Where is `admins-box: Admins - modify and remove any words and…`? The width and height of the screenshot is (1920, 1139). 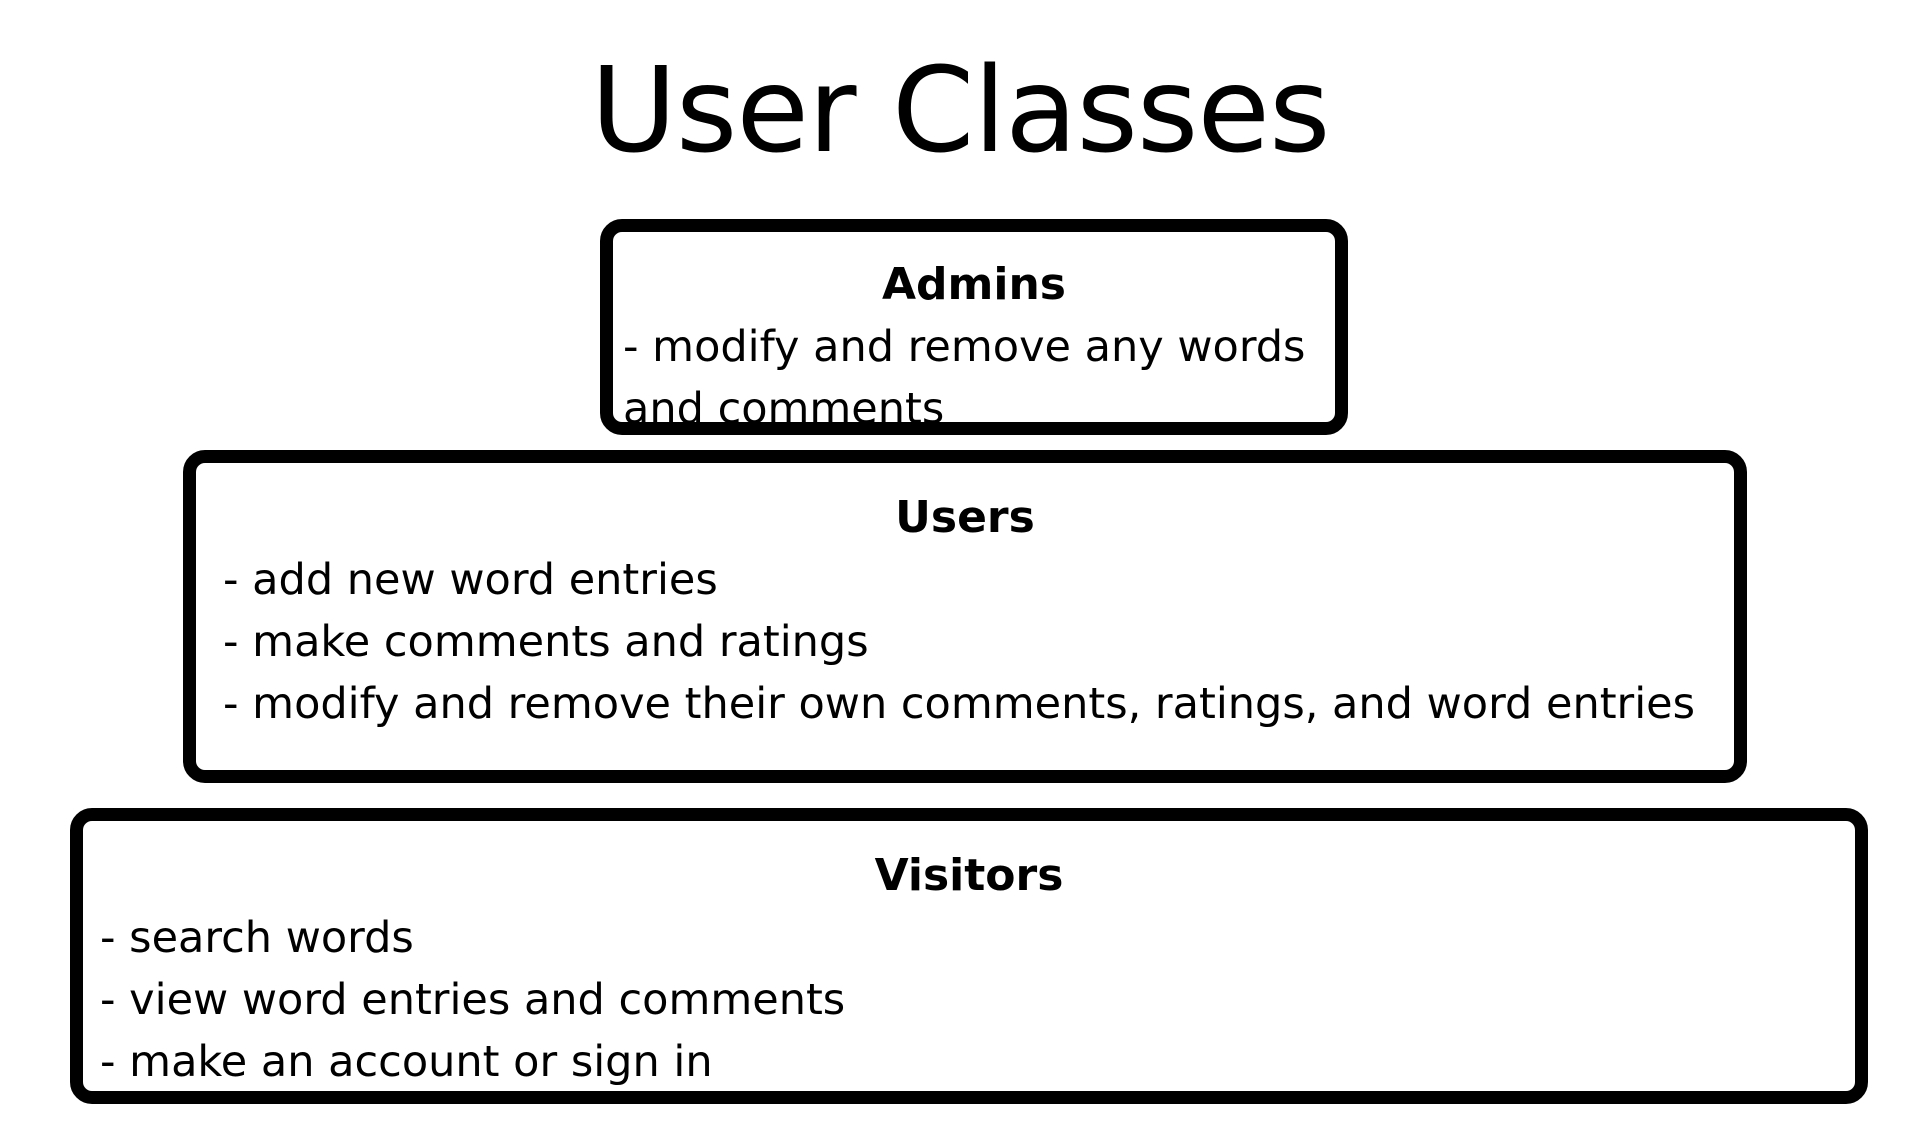 admins-box: Admins - modify and remove any words and… is located at coordinates (974, 327).